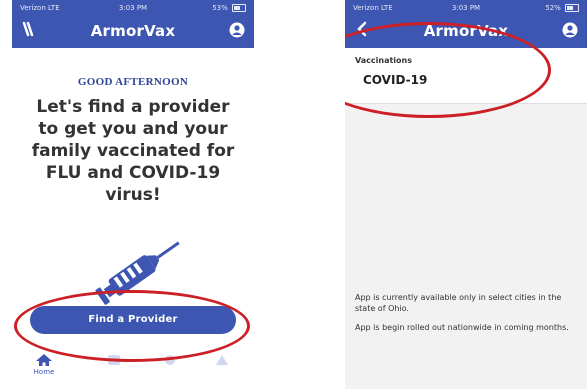 Image resolution: width=587 pixels, height=389 pixels. What do you see at coordinates (220, 8) in the screenshot?
I see `battery-percent: 53%` at bounding box center [220, 8].